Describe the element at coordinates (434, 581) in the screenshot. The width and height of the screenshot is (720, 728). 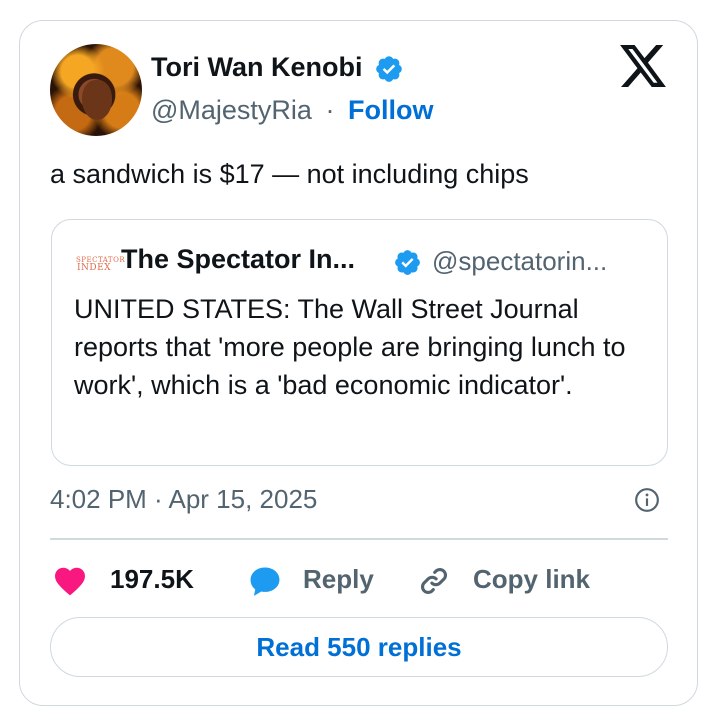
I see `link-icon` at that location.